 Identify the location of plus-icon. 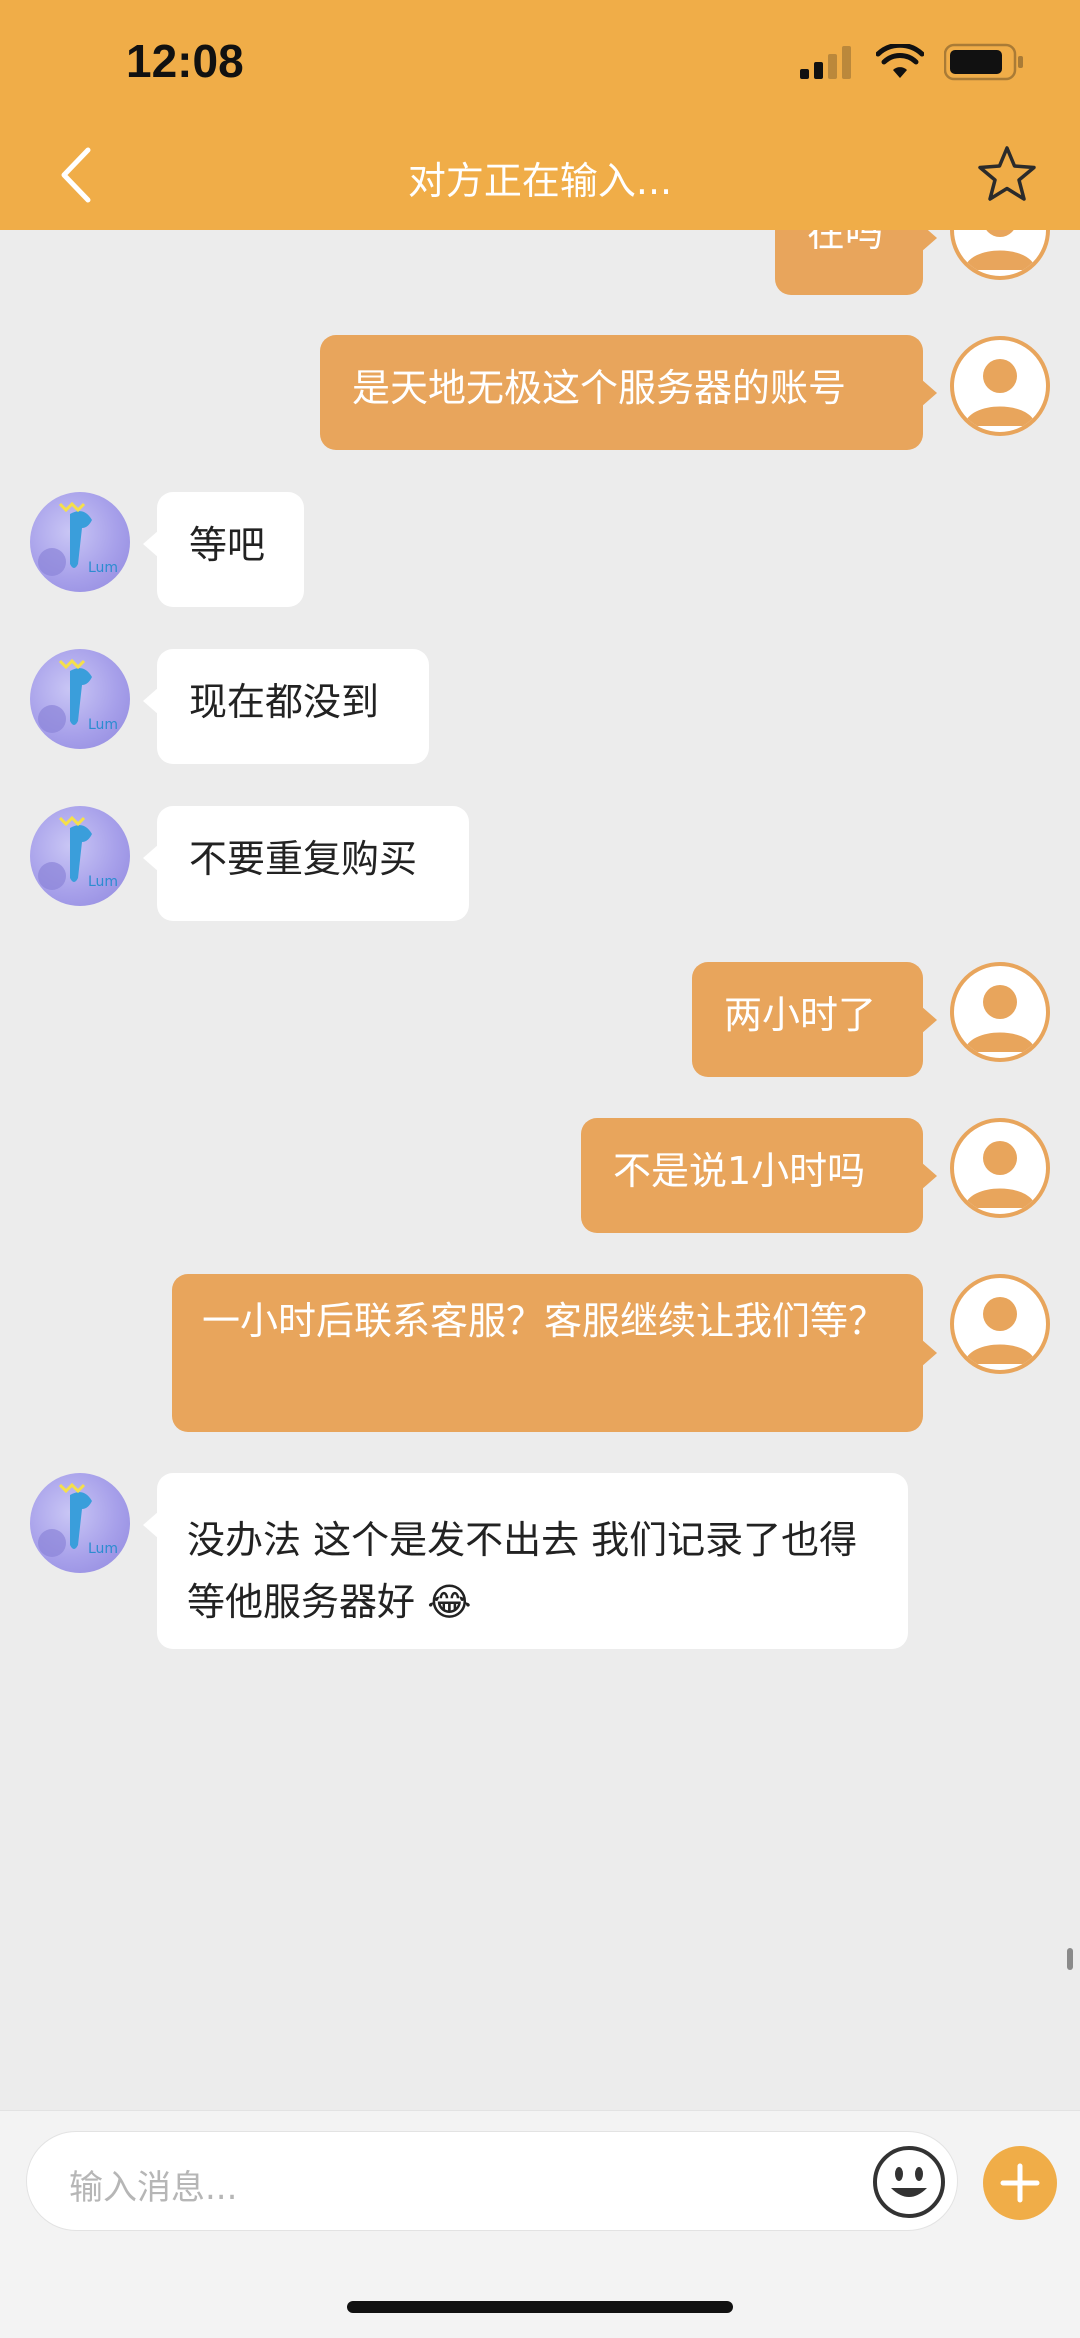
(1020, 2183).